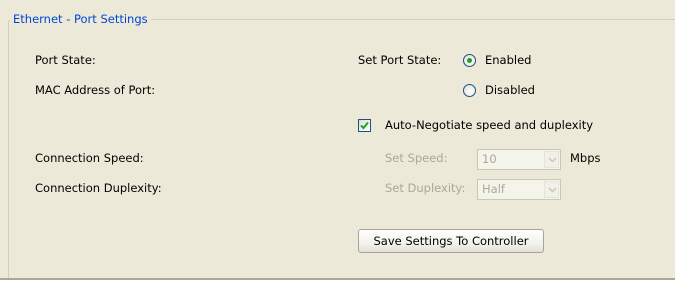 This screenshot has width=675, height=286. Describe the element at coordinates (519, 189) in the screenshot. I see `duplexity-select: Half` at that location.